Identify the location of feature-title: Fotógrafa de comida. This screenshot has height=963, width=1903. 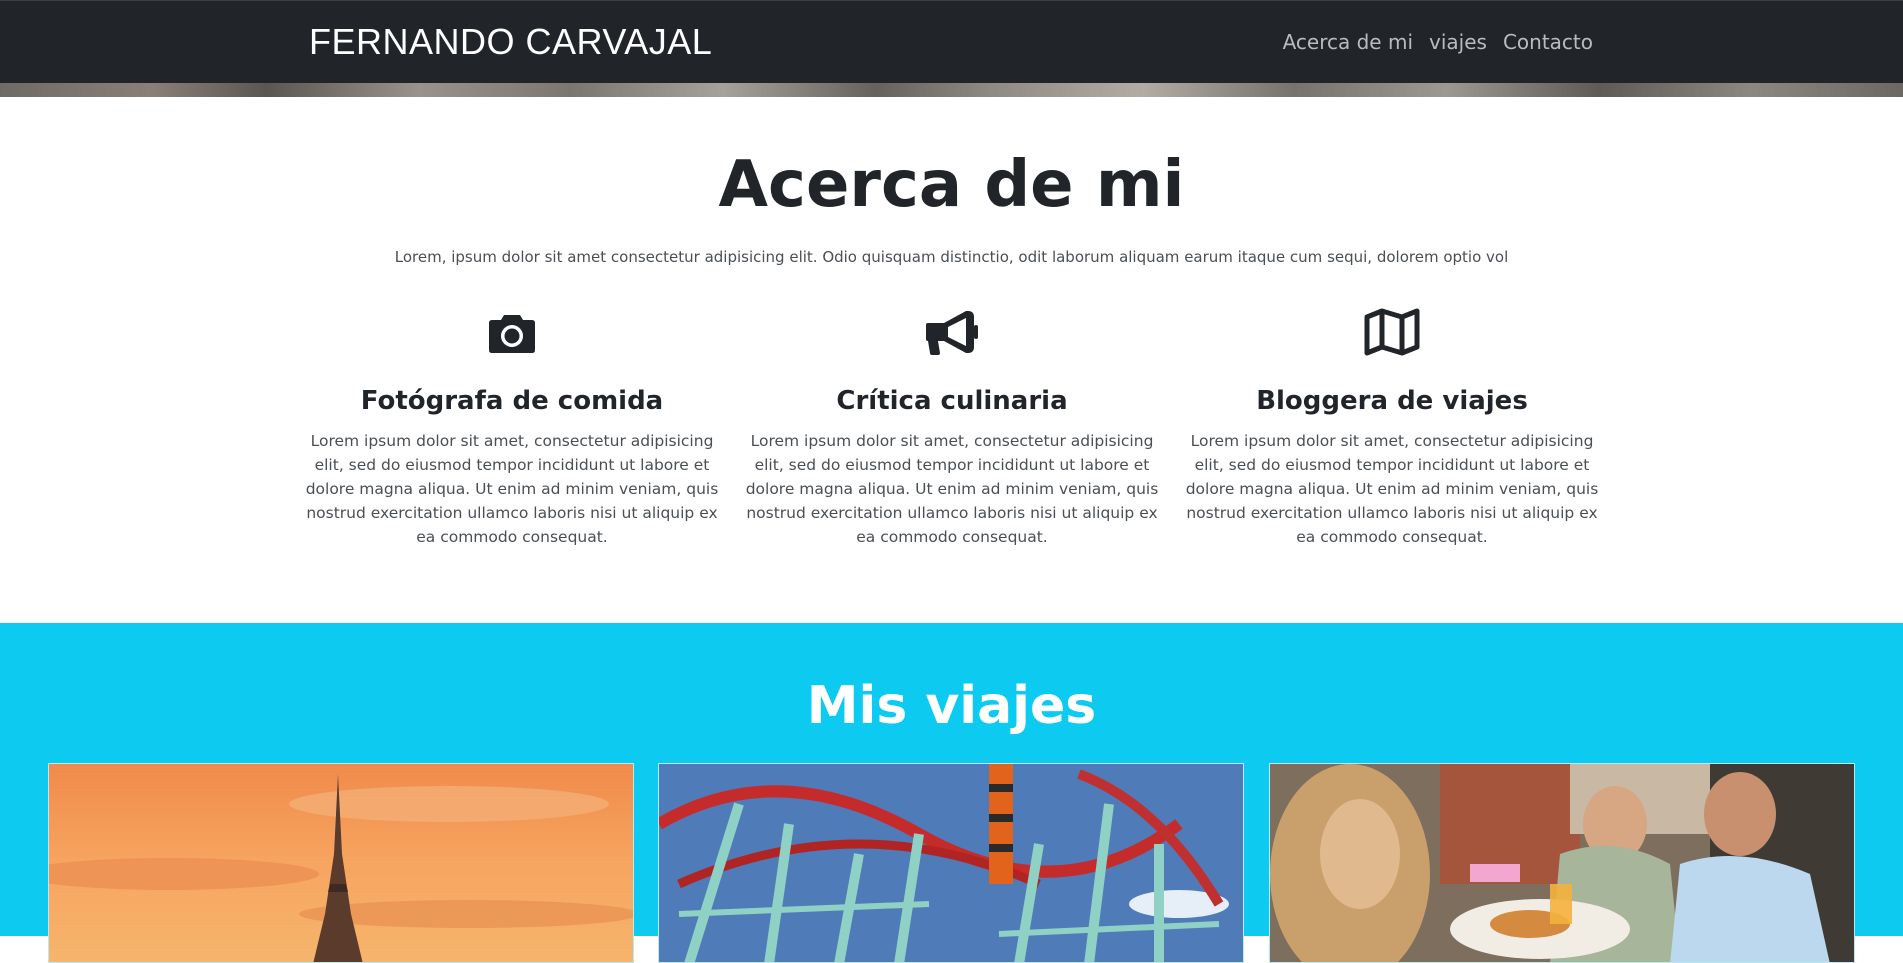
(512, 401).